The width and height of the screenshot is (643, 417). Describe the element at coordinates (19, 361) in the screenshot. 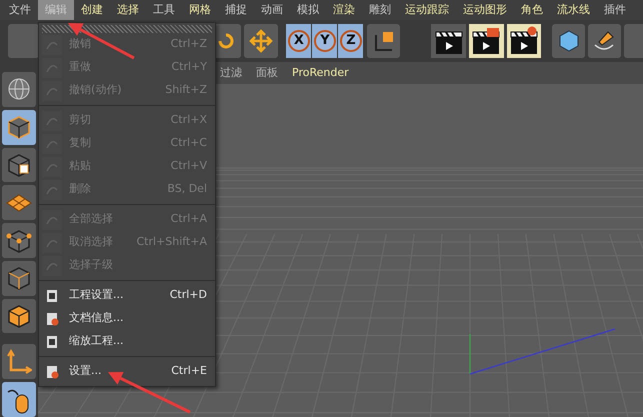

I see `axis-icon` at that location.